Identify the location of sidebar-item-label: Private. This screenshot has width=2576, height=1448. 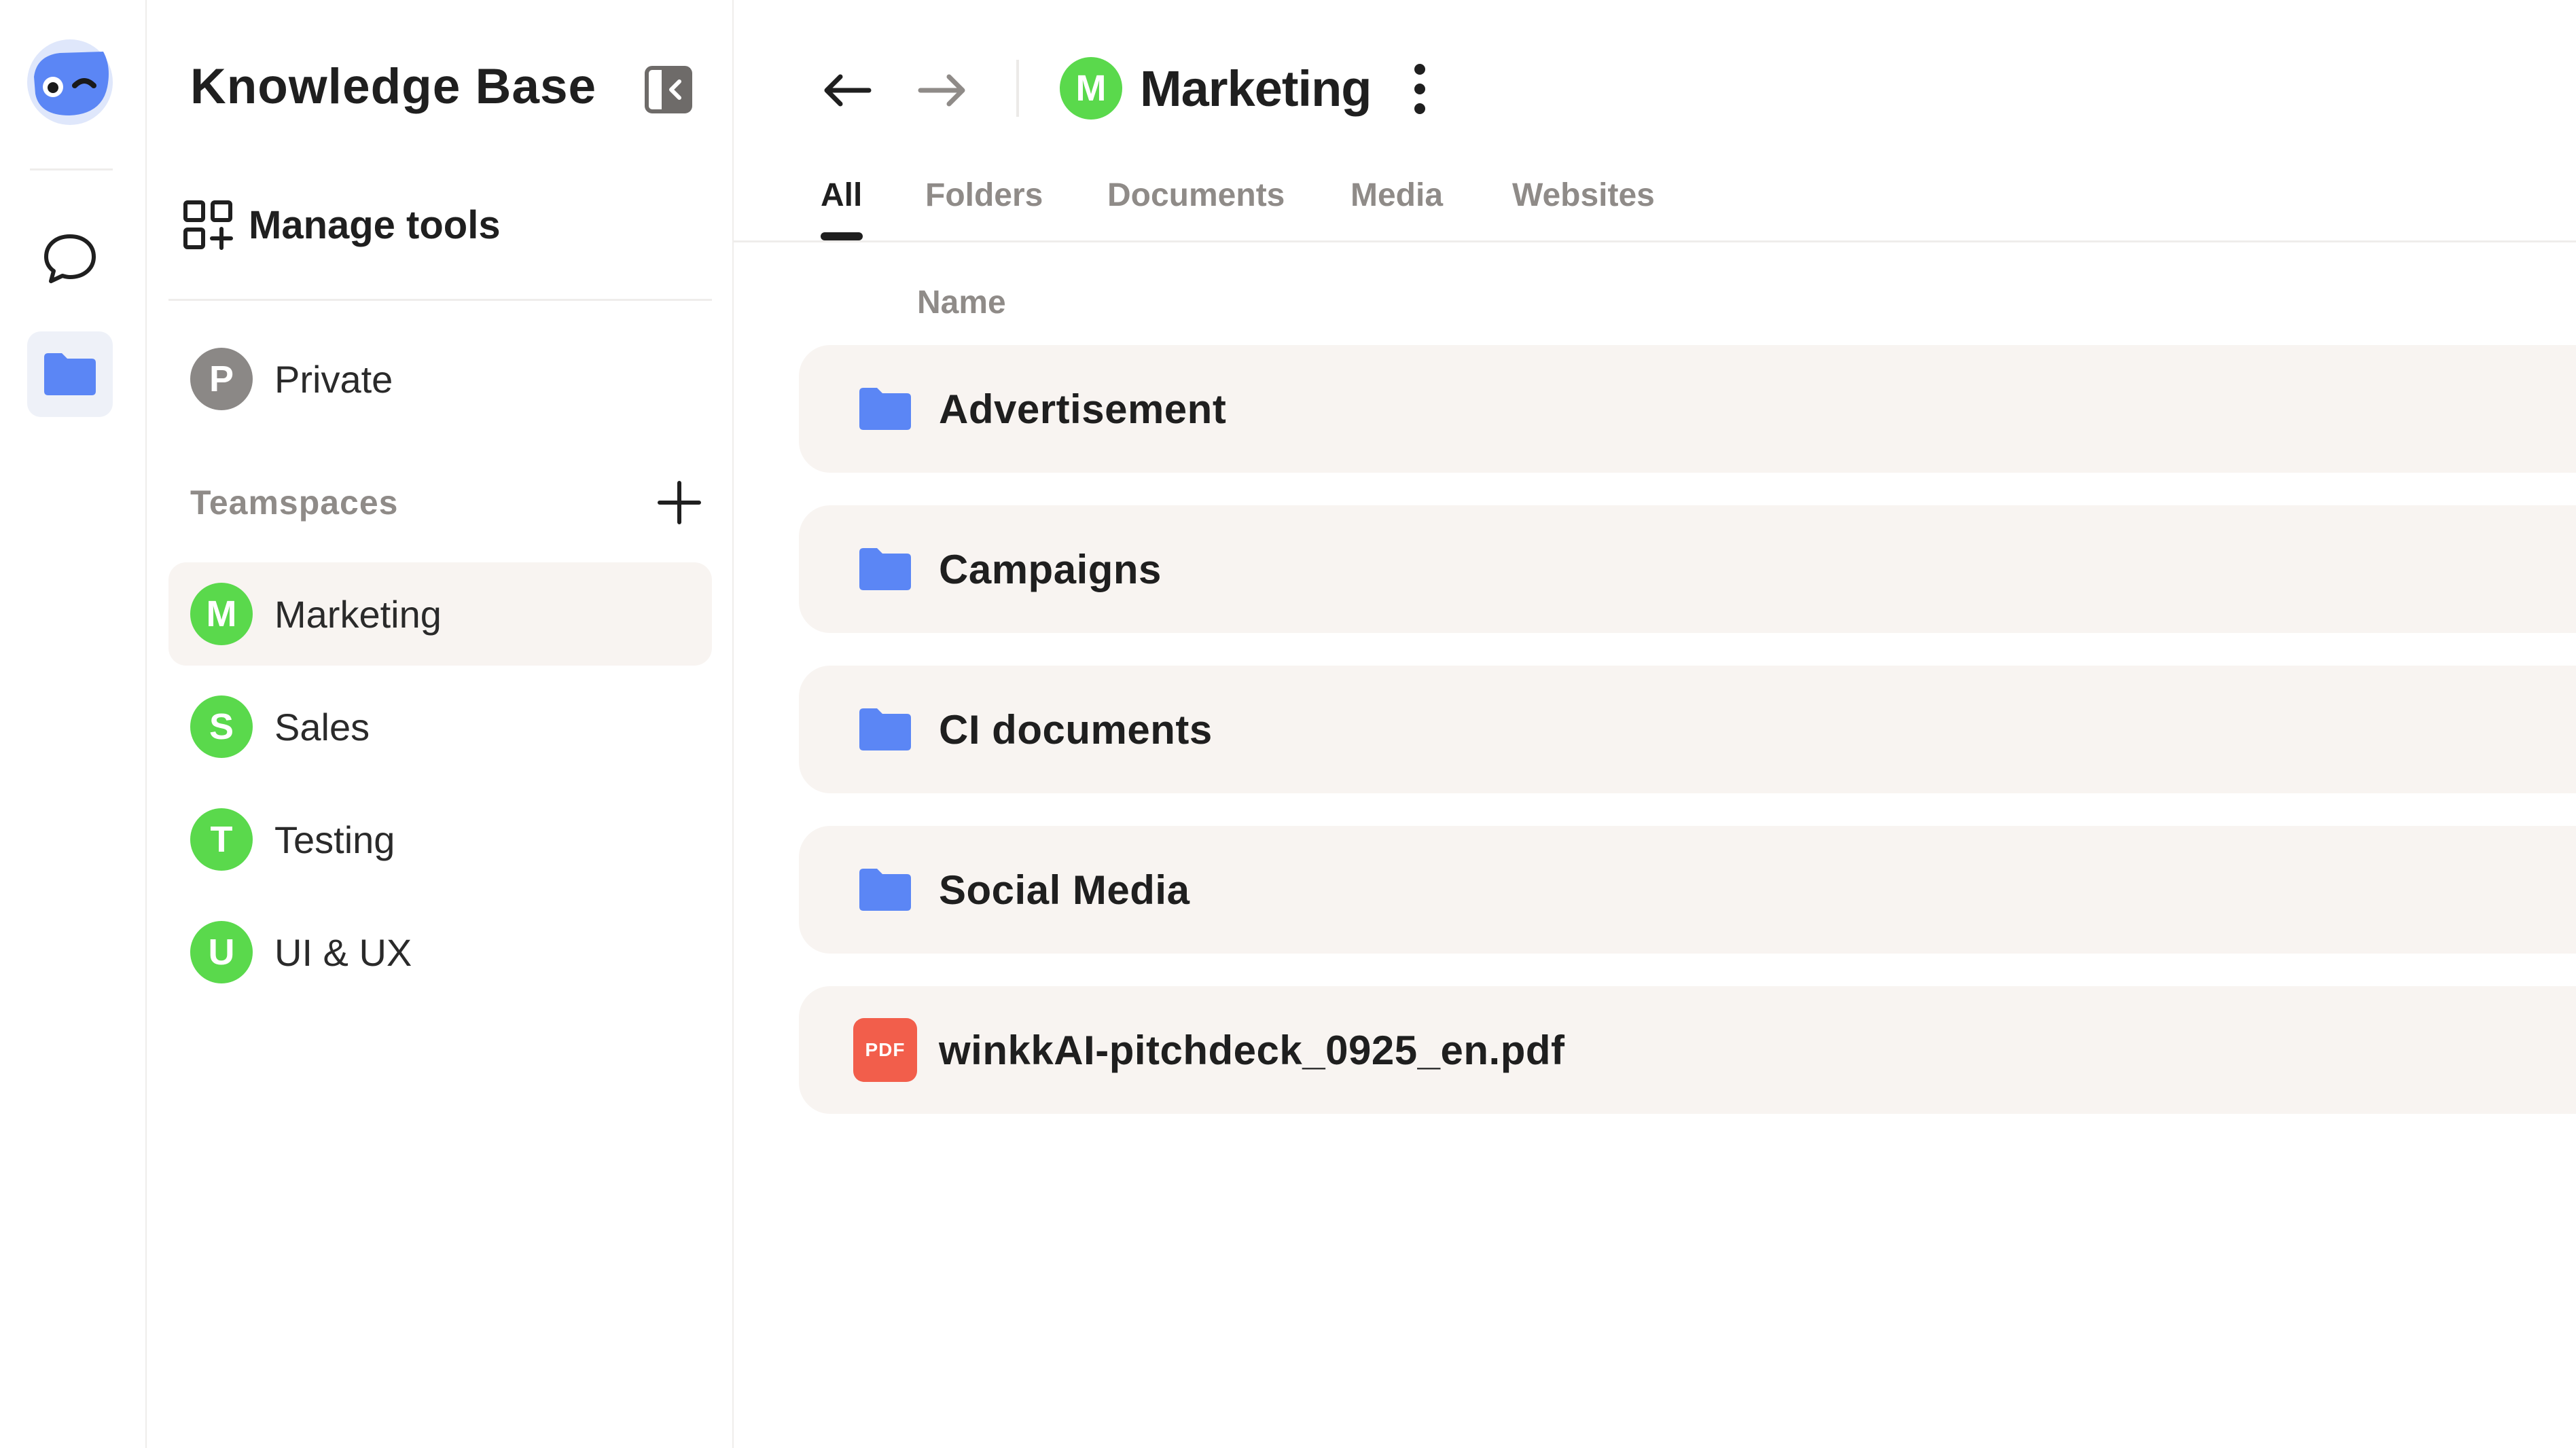
(333, 379).